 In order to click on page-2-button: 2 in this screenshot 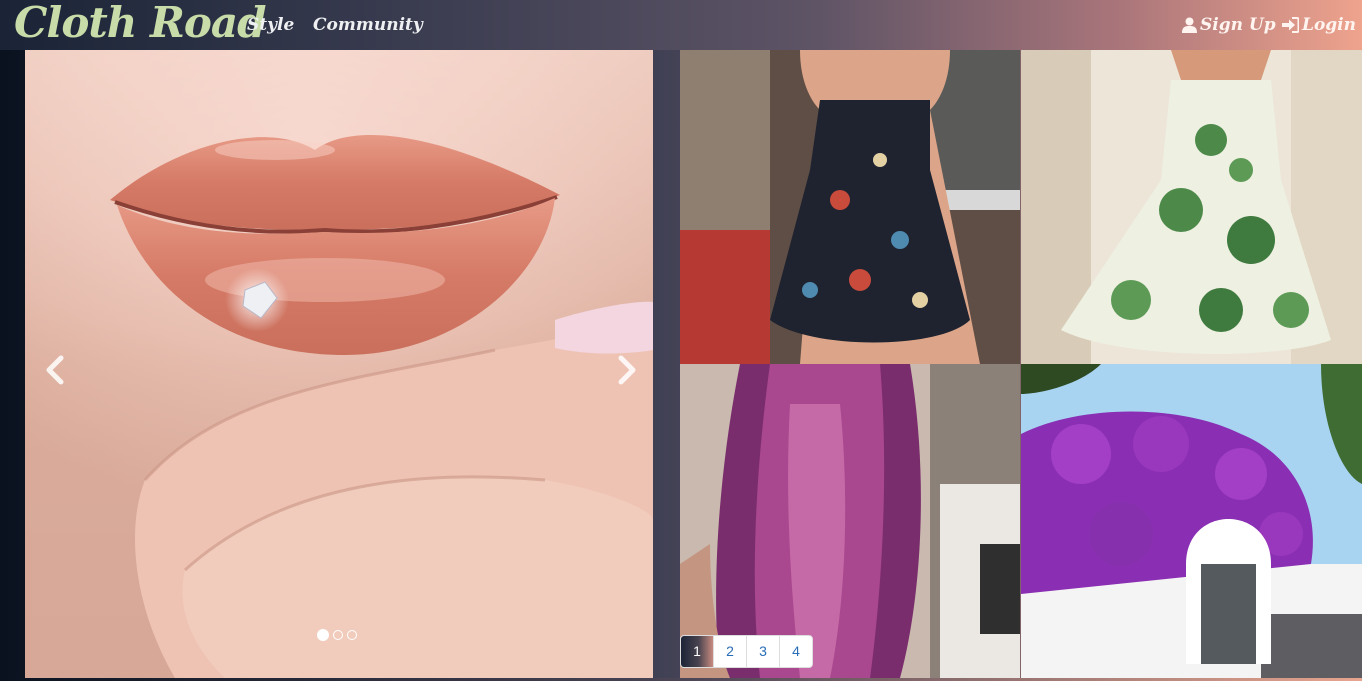, I will do `click(729, 651)`.